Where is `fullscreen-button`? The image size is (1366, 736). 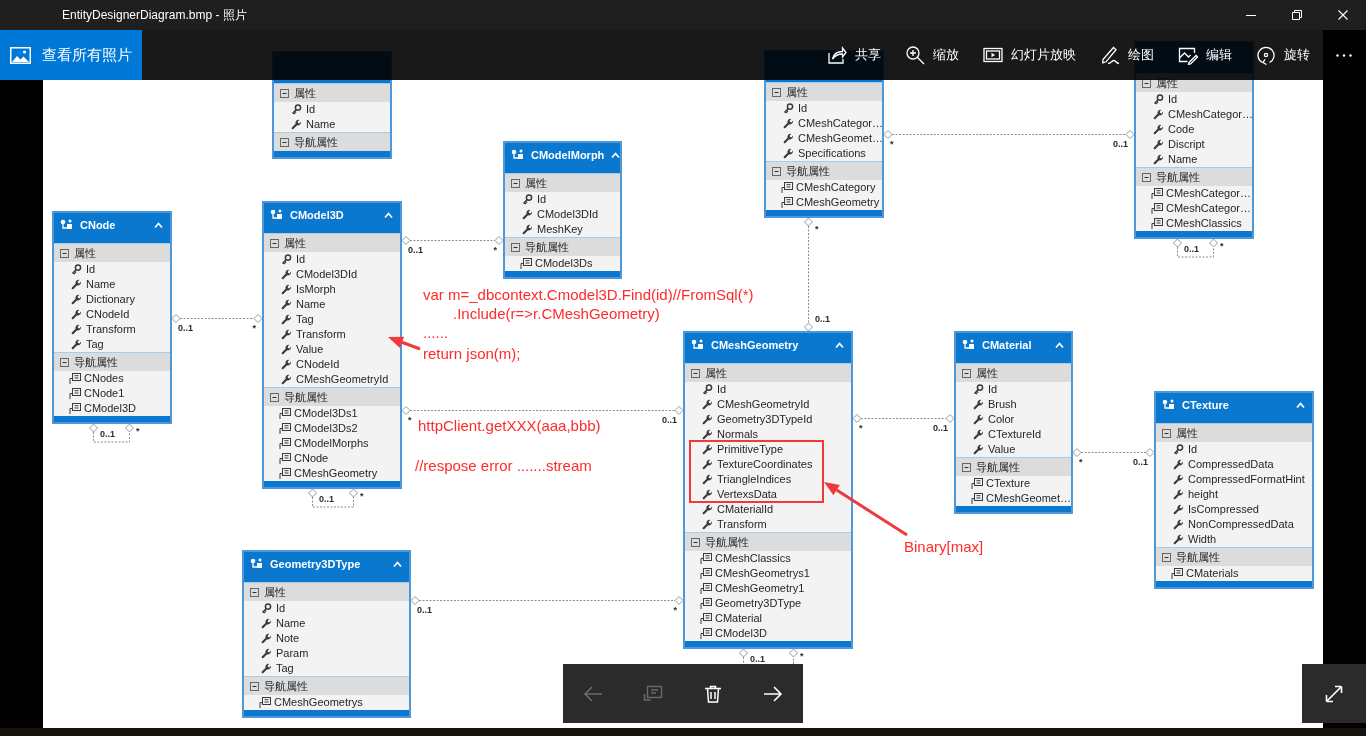
fullscreen-button is located at coordinates (1334, 693).